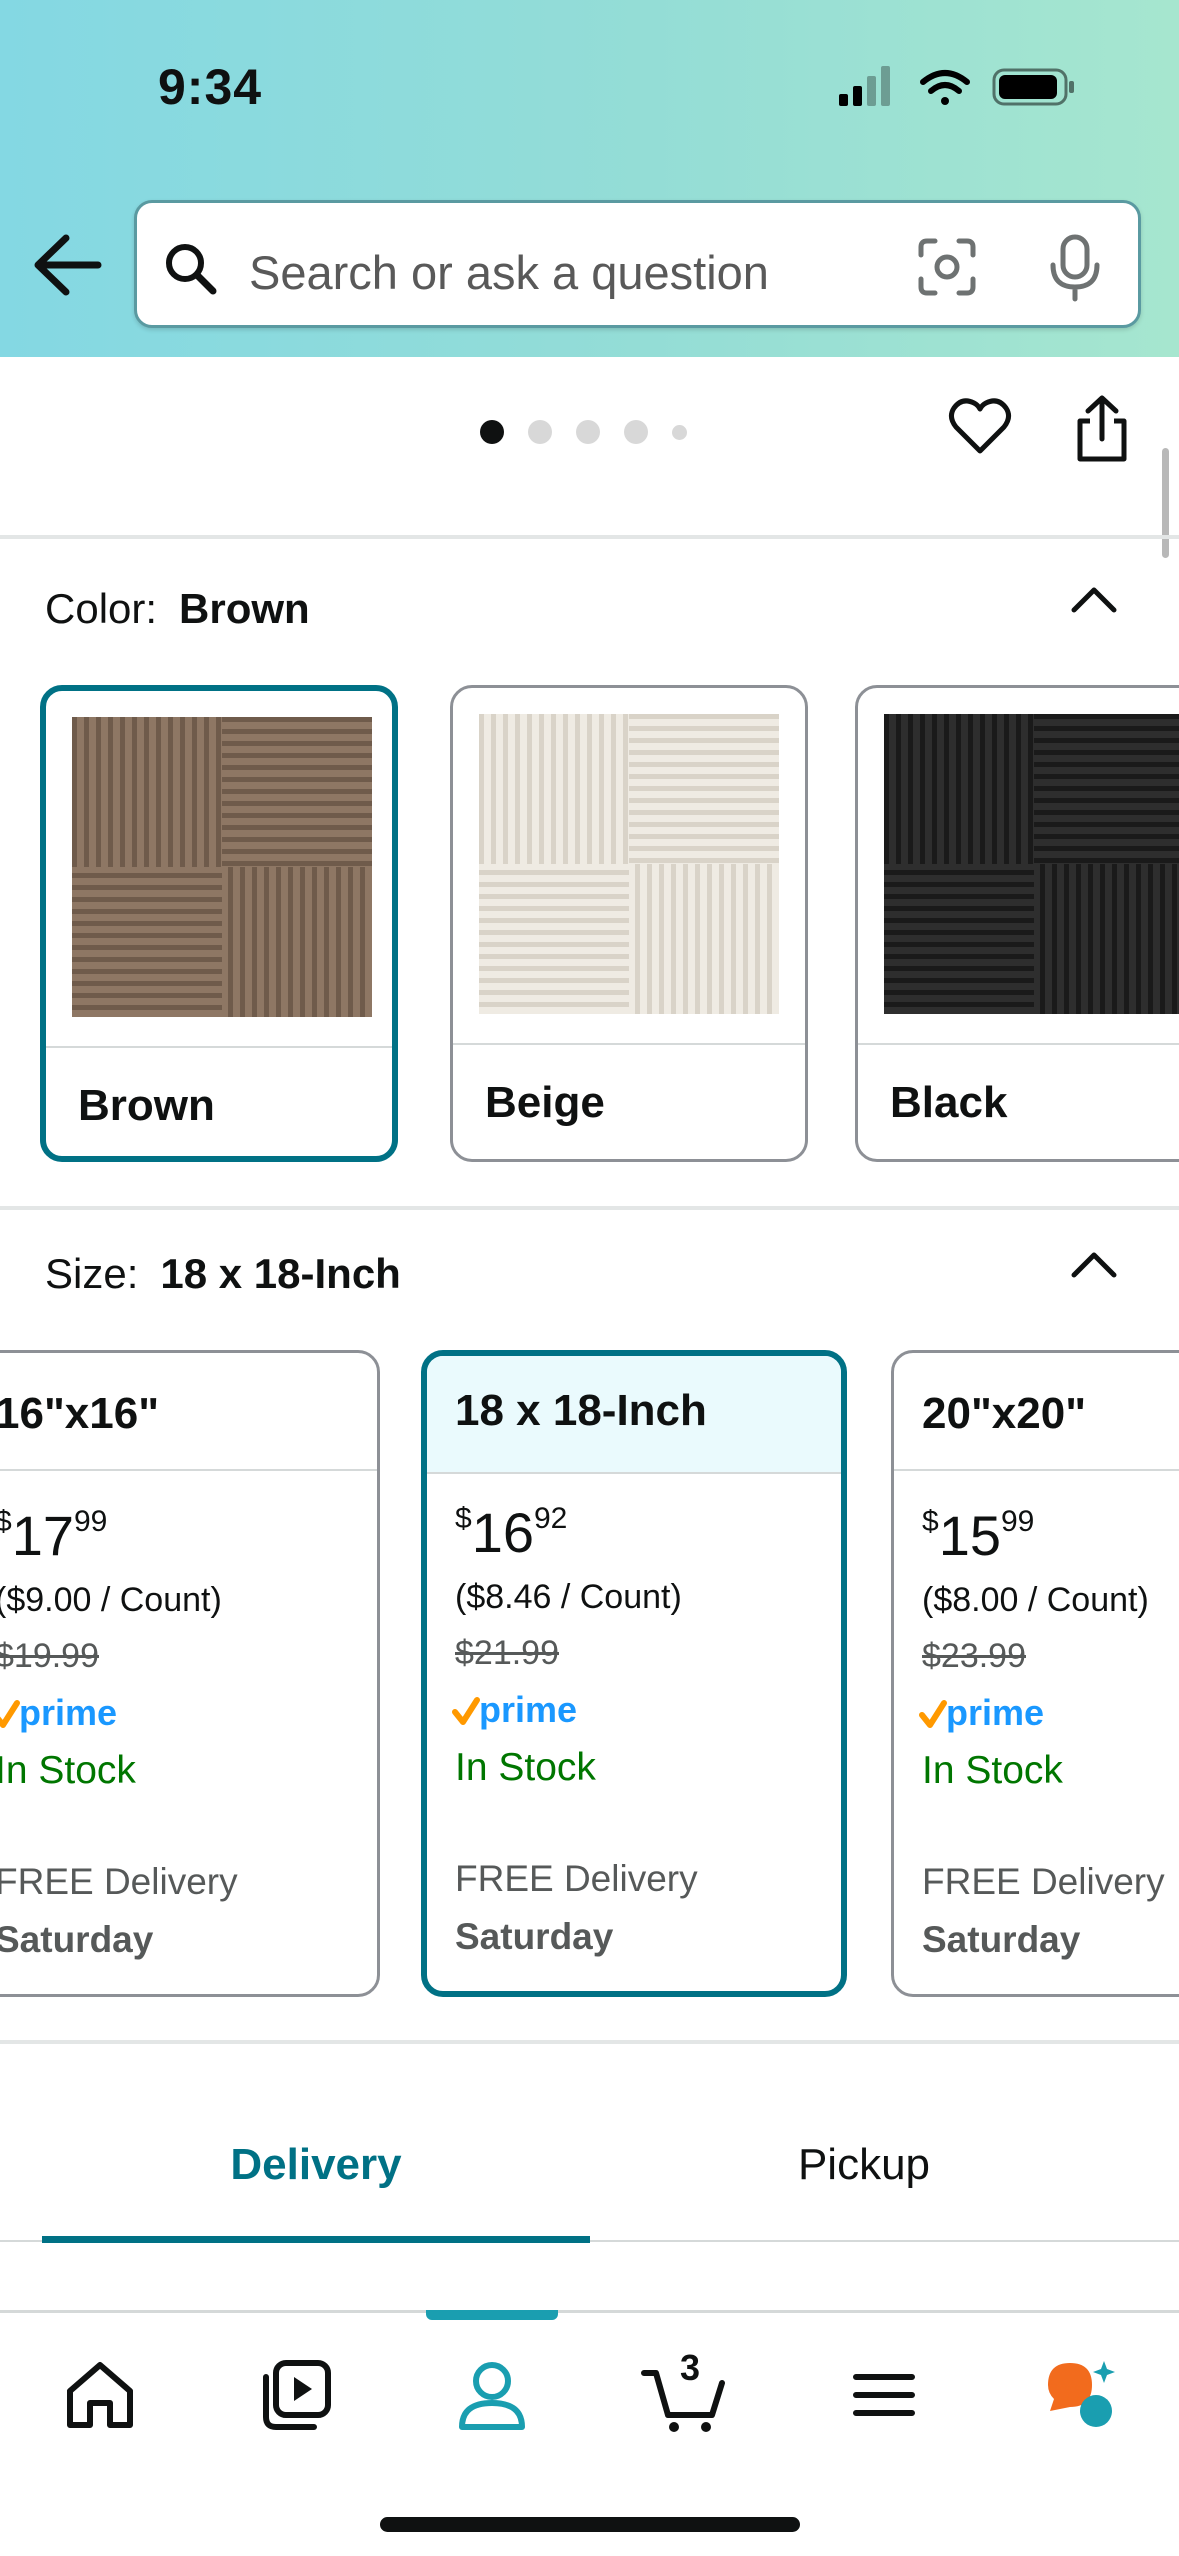  Describe the element at coordinates (945, 87) in the screenshot. I see `wifi-icon` at that location.